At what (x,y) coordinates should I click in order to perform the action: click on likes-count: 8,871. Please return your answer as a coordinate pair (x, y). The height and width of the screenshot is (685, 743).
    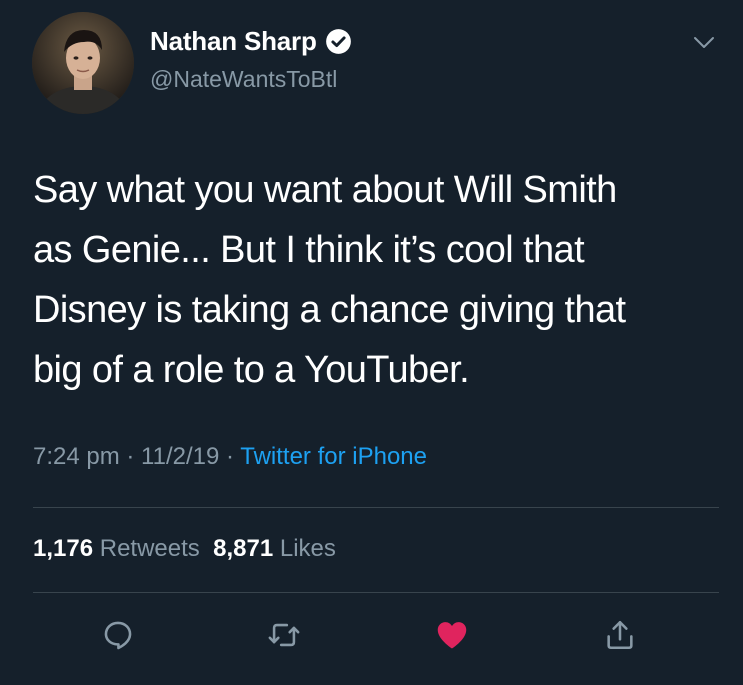
    Looking at the image, I should click on (243, 548).